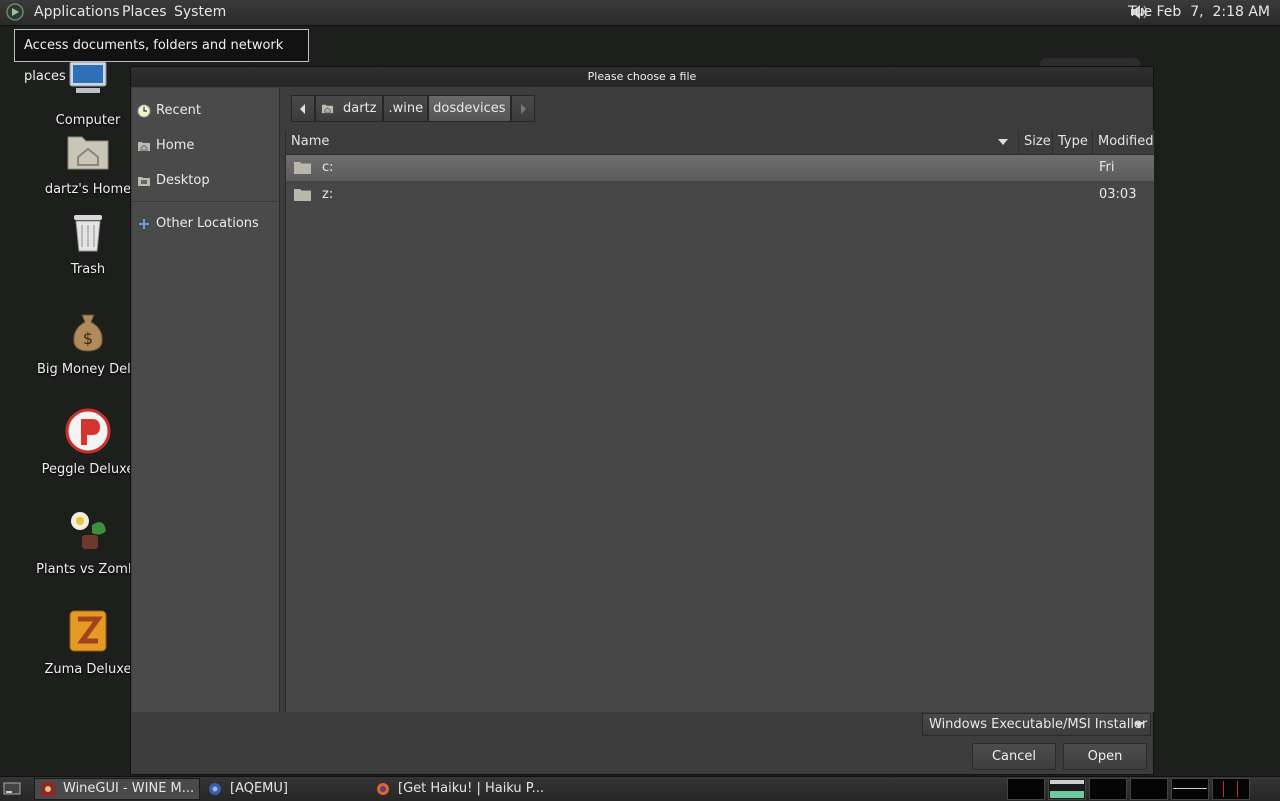  What do you see at coordinates (328, 167) in the screenshot?
I see `file-name: c:` at bounding box center [328, 167].